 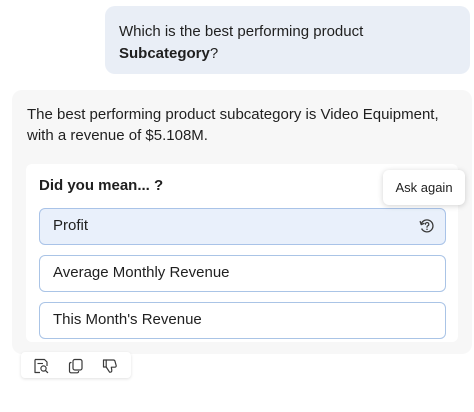 What do you see at coordinates (242, 273) in the screenshot?
I see `suggestion-option-average-monthly-revenue: Average Monthly Revenue` at bounding box center [242, 273].